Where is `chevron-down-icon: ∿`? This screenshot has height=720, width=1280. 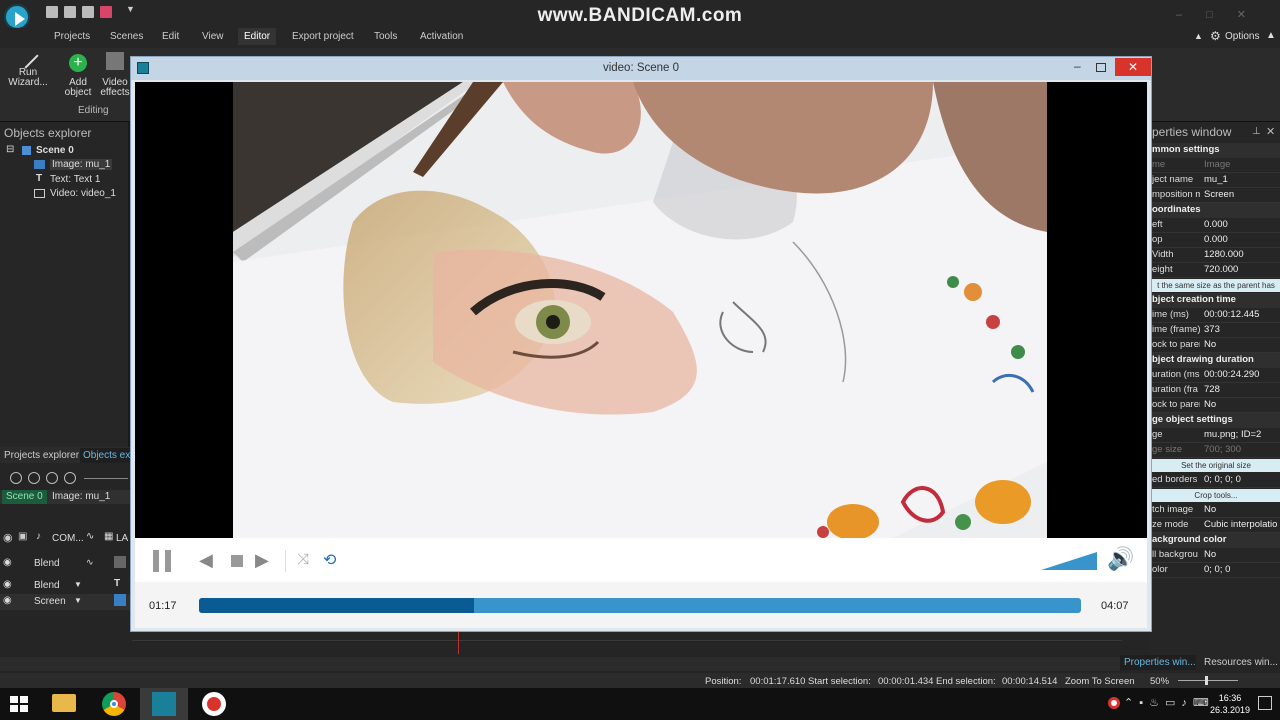 chevron-down-icon: ∿ is located at coordinates (90, 562).